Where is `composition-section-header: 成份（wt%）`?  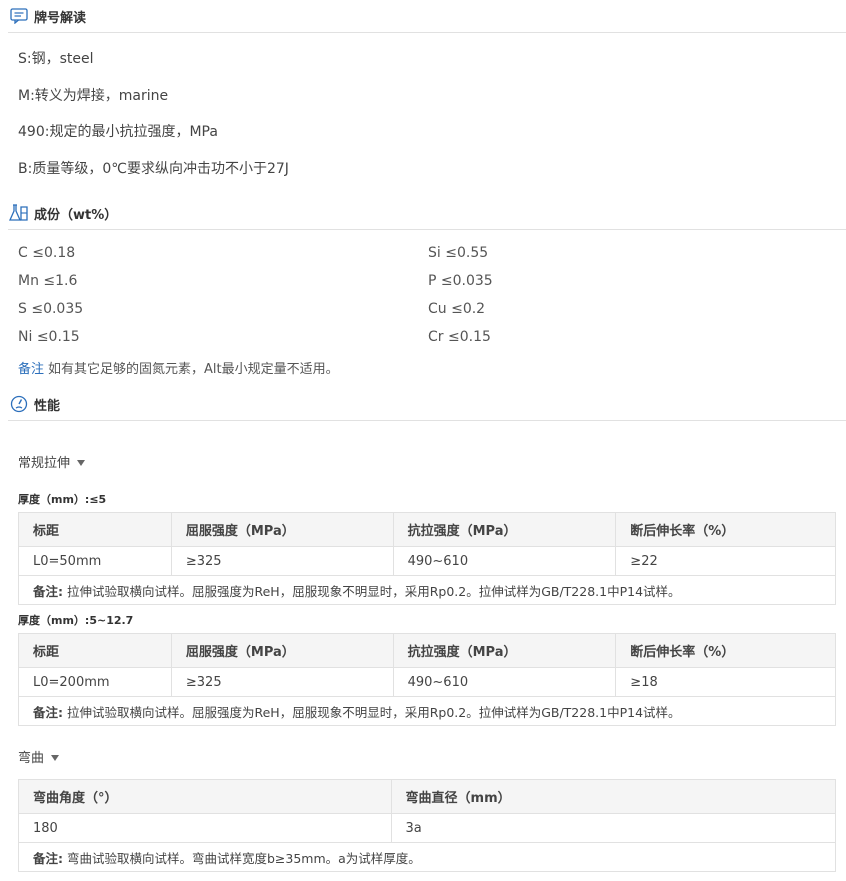
composition-section-header: 成份（wt%） is located at coordinates (427, 213).